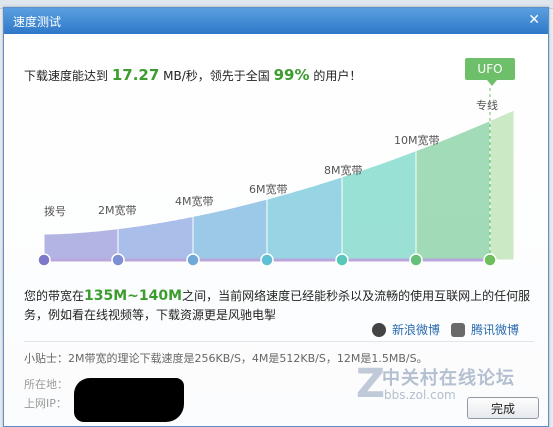 This screenshot has width=553, height=427. Describe the element at coordinates (54, 296) in the screenshot. I see `bandwidth-prefix: 您的带宽在` at that location.